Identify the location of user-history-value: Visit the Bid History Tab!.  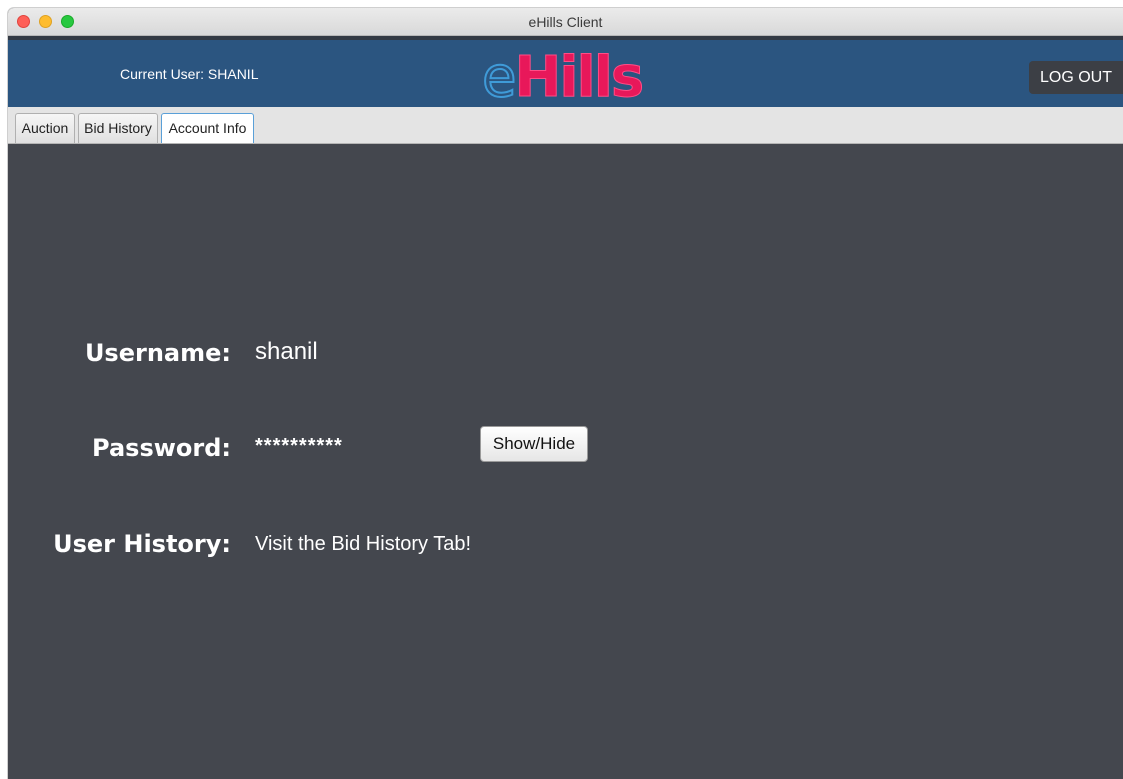
(363, 544).